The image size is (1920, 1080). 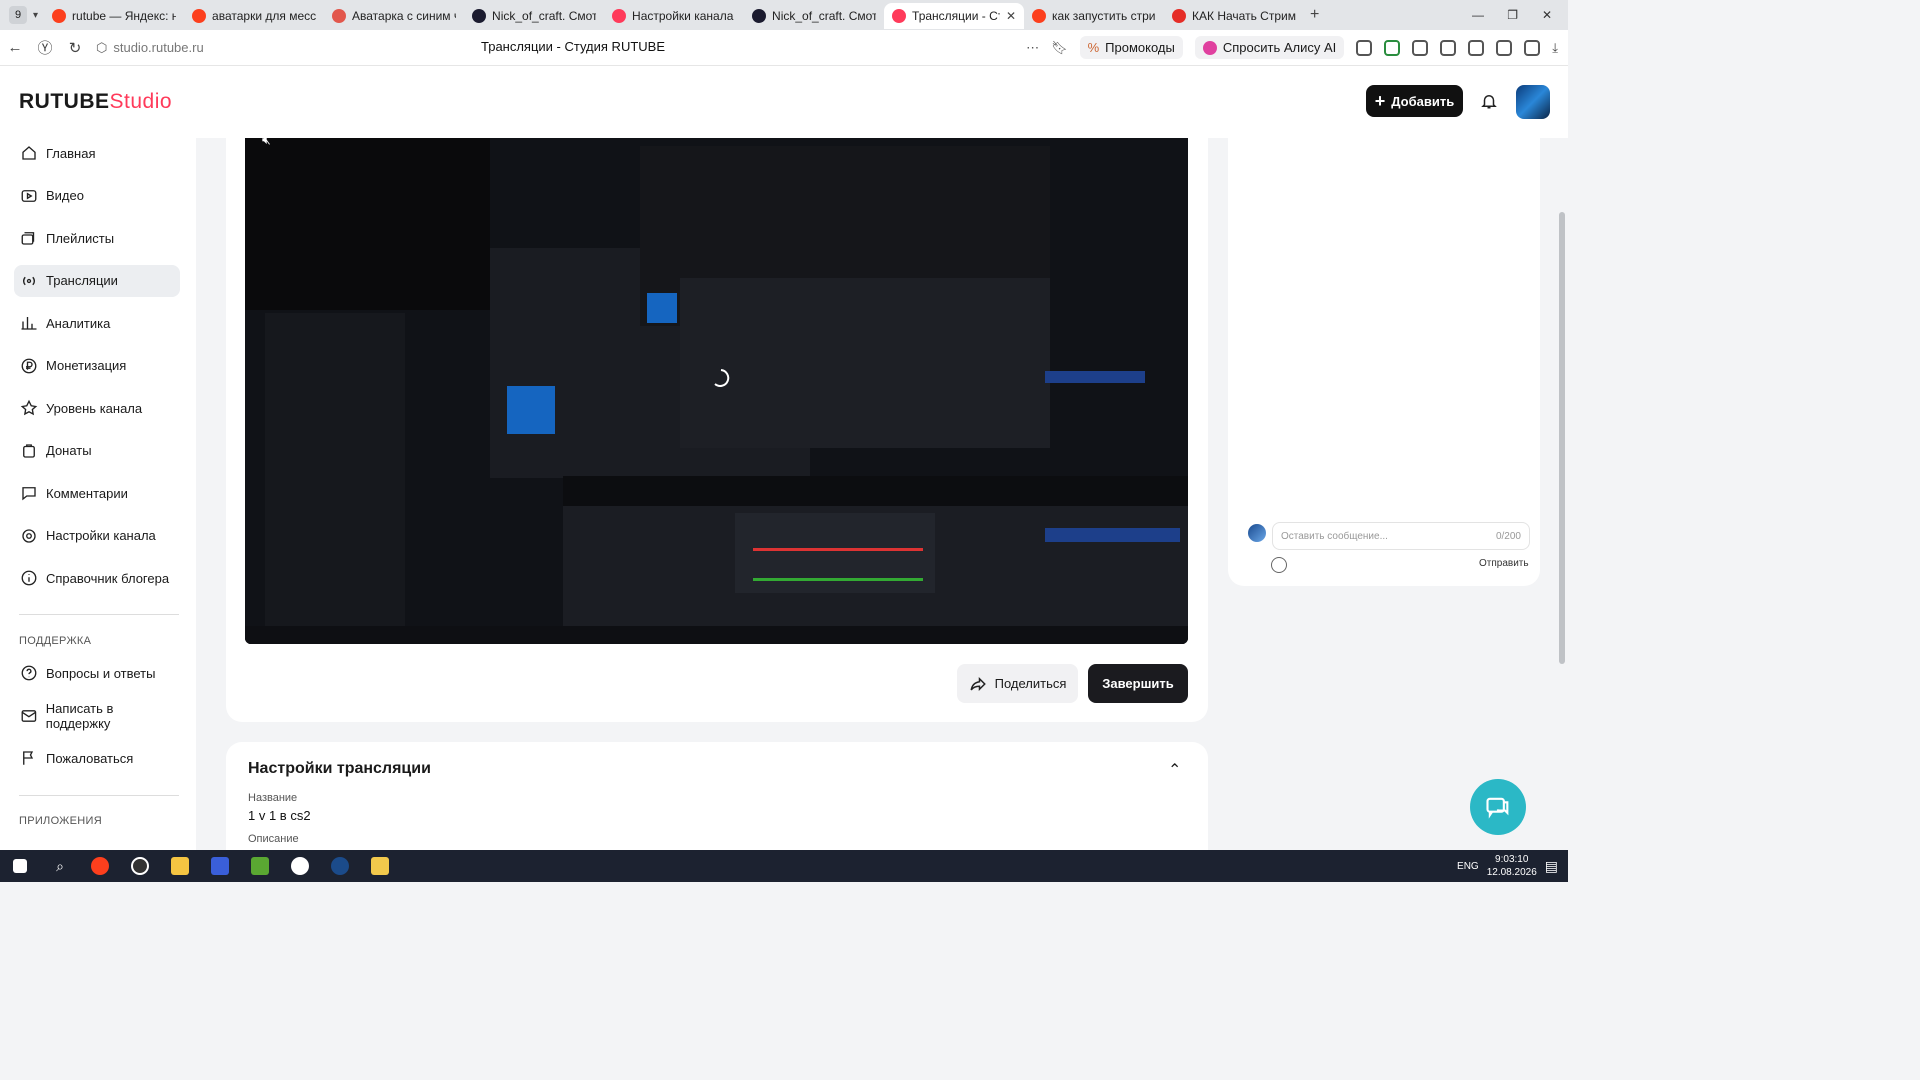 What do you see at coordinates (1532, 47) in the screenshot?
I see `profile-icon` at bounding box center [1532, 47].